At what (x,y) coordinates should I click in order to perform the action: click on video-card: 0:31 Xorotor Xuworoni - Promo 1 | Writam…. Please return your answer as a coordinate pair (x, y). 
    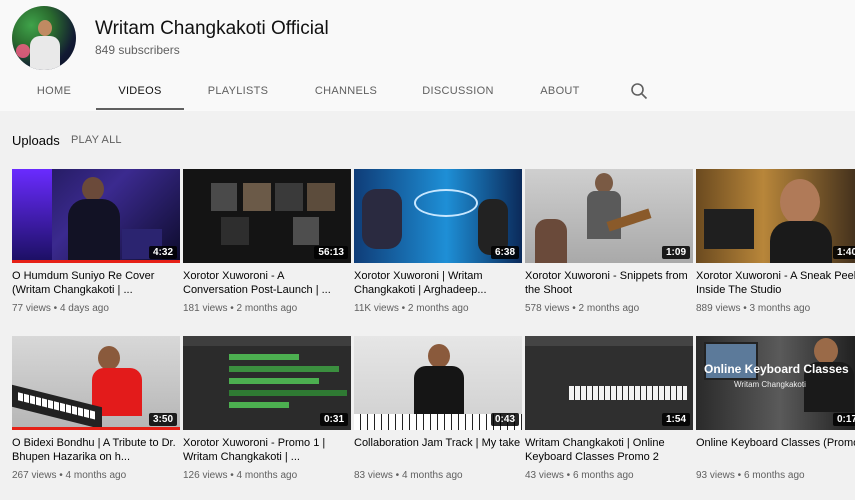
    Looking at the image, I should click on (267, 416).